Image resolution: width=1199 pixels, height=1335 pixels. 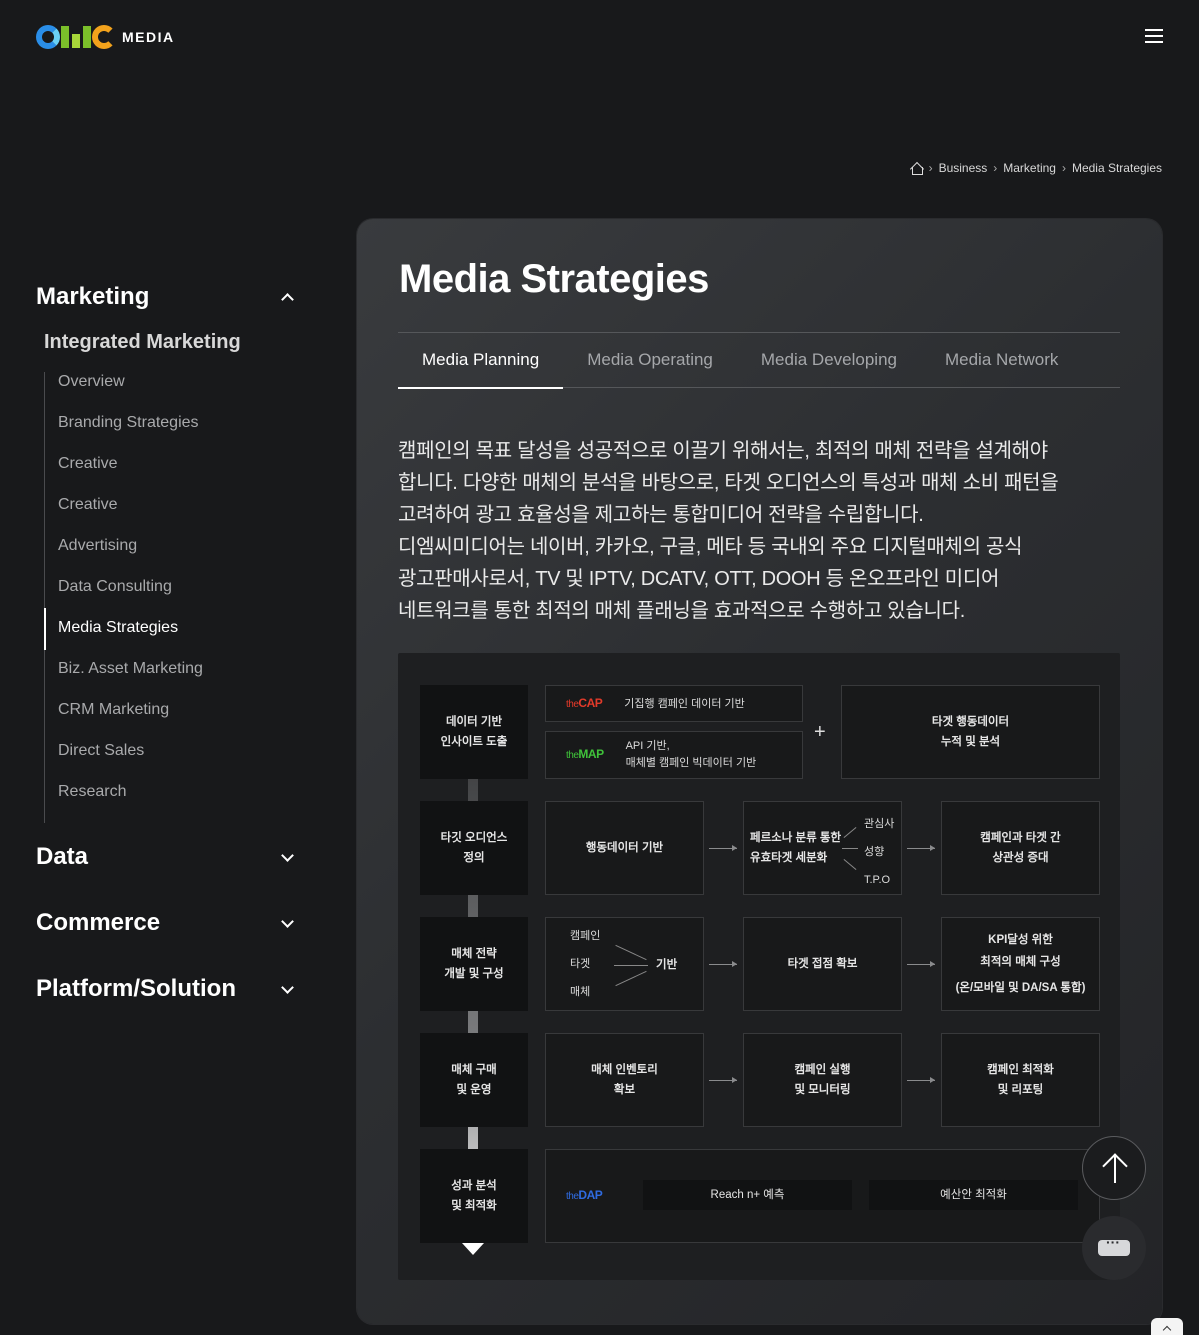 I want to click on the-cap-box: theCAP 기집행 캠페인 데이터 기반, so click(x=674, y=703).